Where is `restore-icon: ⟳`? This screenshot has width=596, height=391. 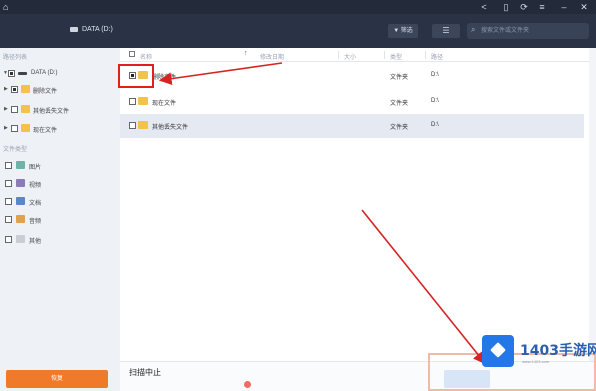
restore-icon: ⟳ is located at coordinates (524, 7).